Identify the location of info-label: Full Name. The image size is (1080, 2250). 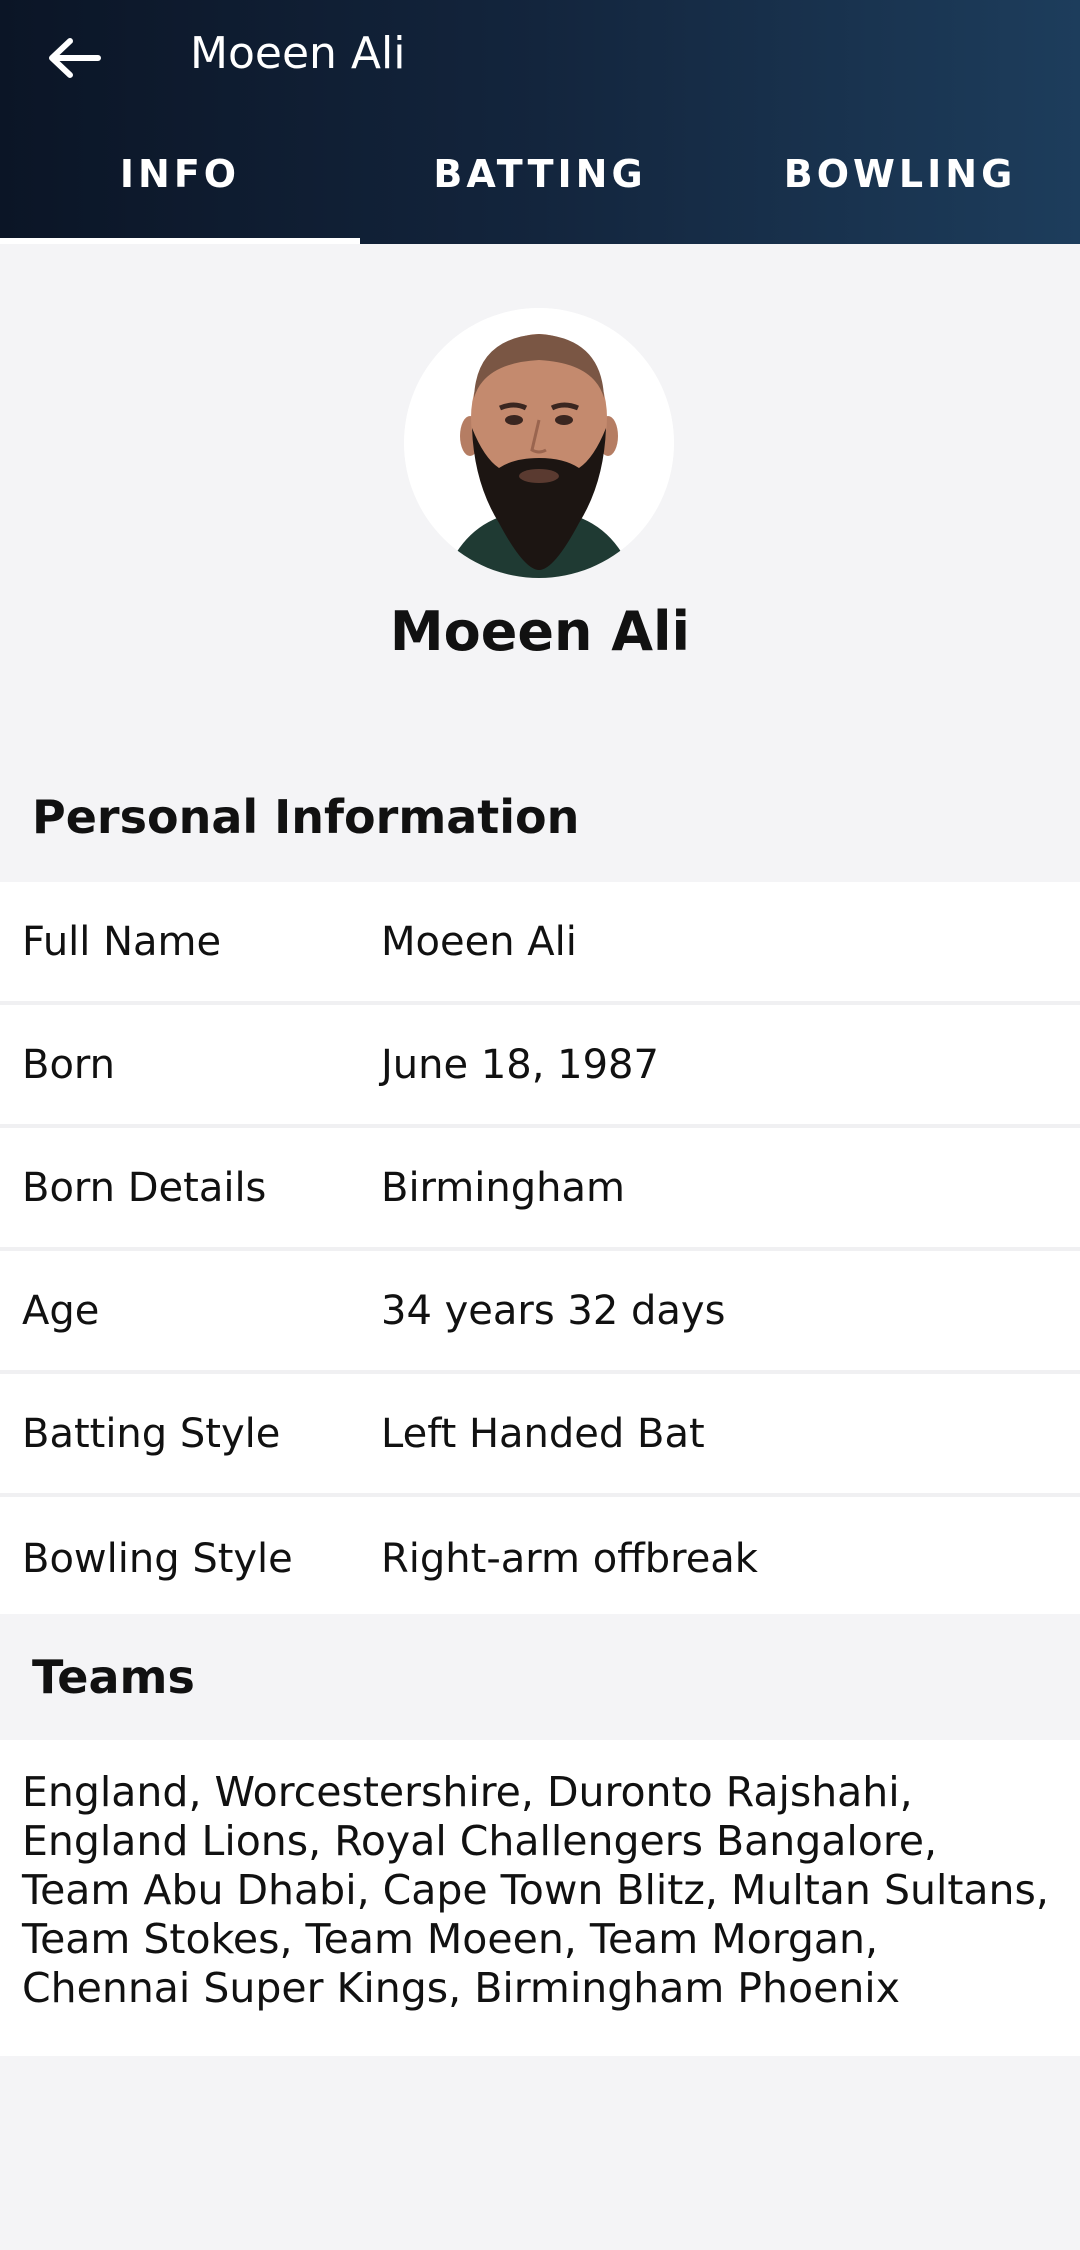
(122, 941).